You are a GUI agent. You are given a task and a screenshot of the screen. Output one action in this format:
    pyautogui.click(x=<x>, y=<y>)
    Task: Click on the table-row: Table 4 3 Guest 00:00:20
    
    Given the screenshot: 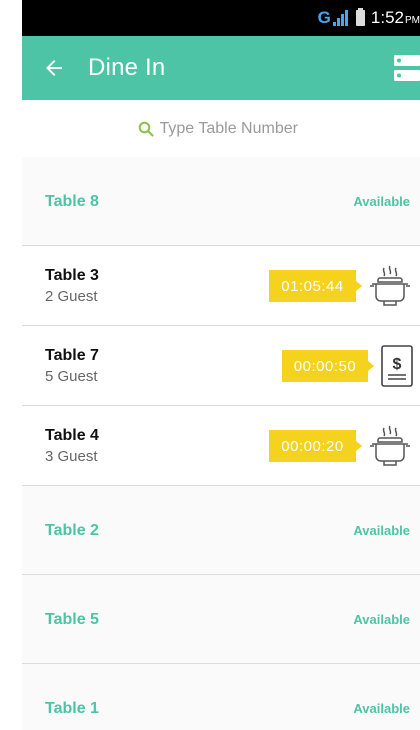 What is the action you would take?
    pyautogui.click(x=221, y=446)
    